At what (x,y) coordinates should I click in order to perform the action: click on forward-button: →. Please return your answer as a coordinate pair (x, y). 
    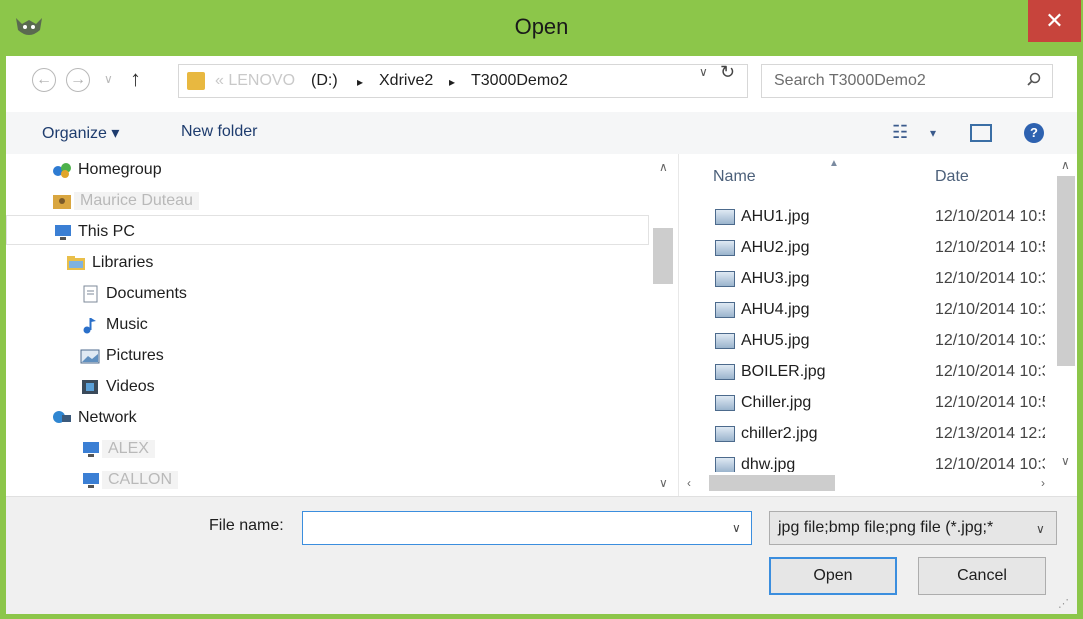
    Looking at the image, I should click on (78, 80).